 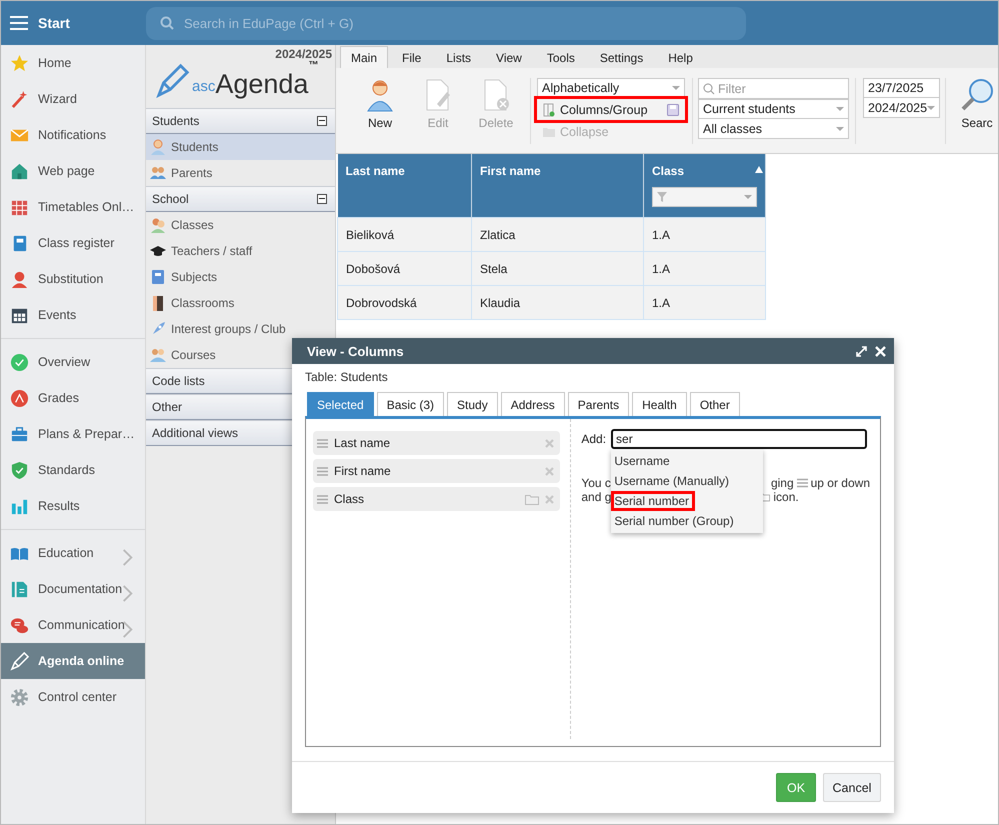 I want to click on sidebar-item: Web page, so click(x=73, y=171).